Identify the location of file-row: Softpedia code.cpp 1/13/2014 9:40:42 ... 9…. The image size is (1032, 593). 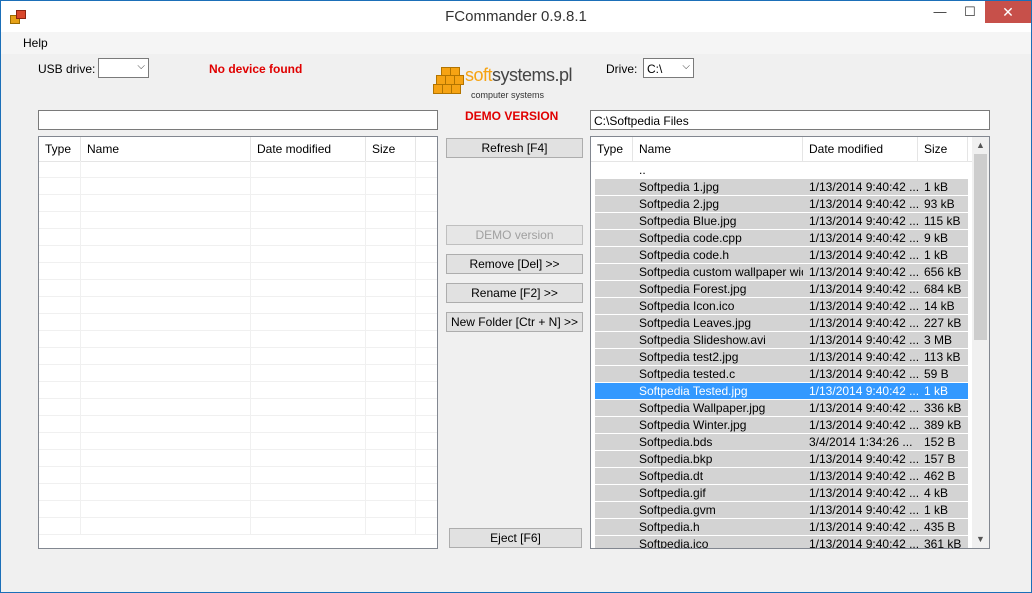
(781, 238).